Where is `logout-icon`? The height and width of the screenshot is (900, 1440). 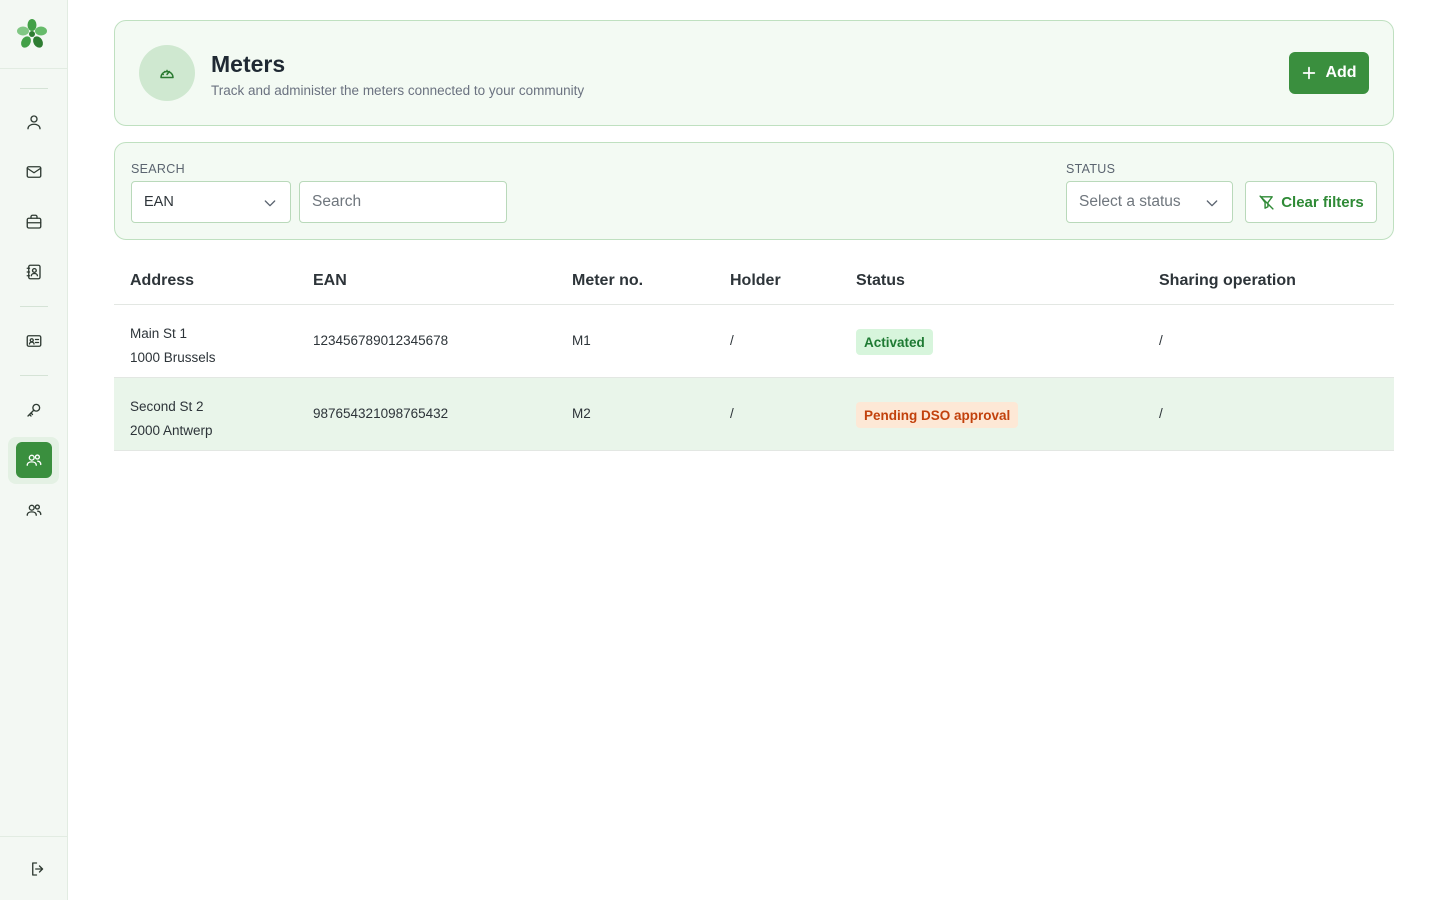 logout-icon is located at coordinates (38, 869).